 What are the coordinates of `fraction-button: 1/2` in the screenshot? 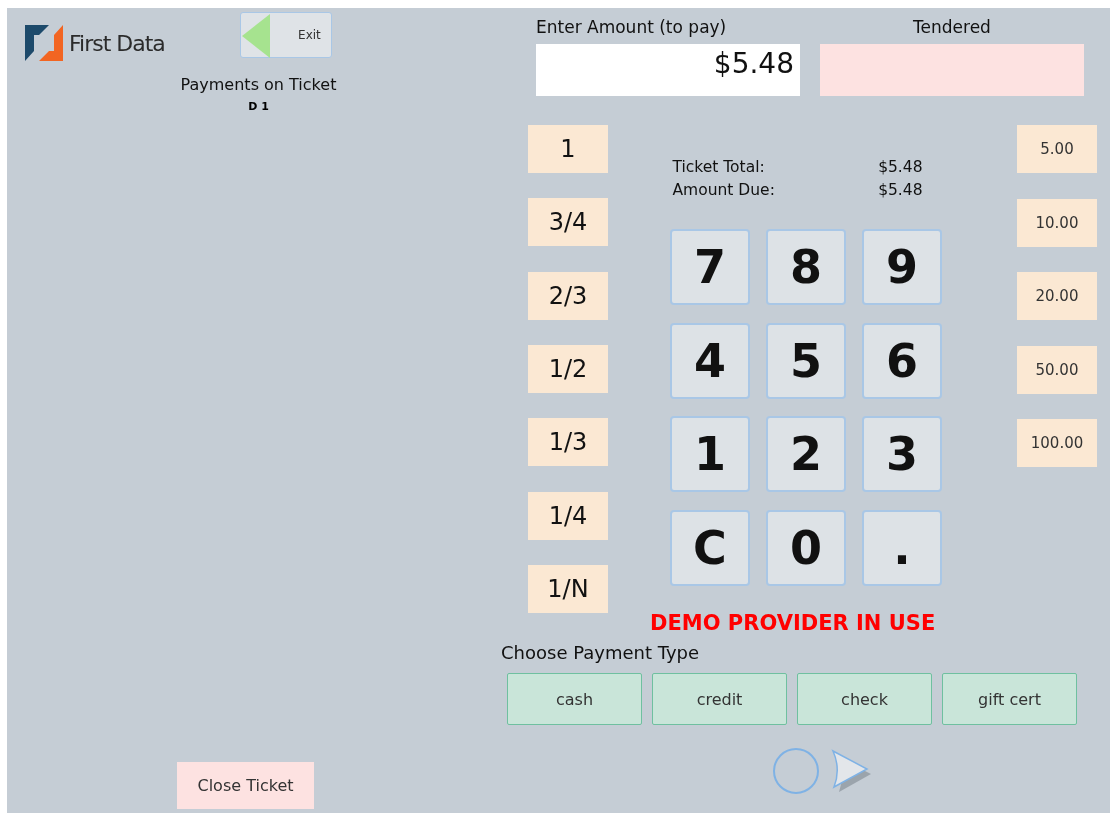 It's located at (568, 369).